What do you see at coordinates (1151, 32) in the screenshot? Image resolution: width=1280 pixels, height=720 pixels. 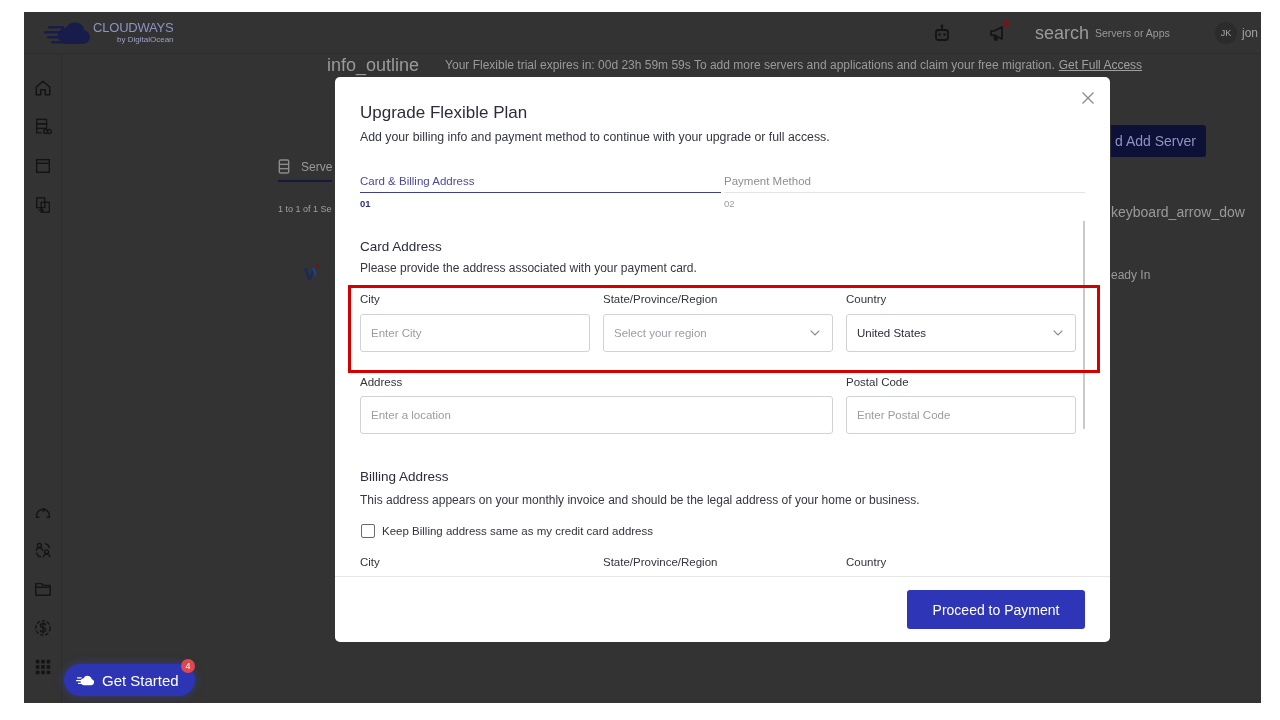 I see `search-field: Servers or Apps` at bounding box center [1151, 32].